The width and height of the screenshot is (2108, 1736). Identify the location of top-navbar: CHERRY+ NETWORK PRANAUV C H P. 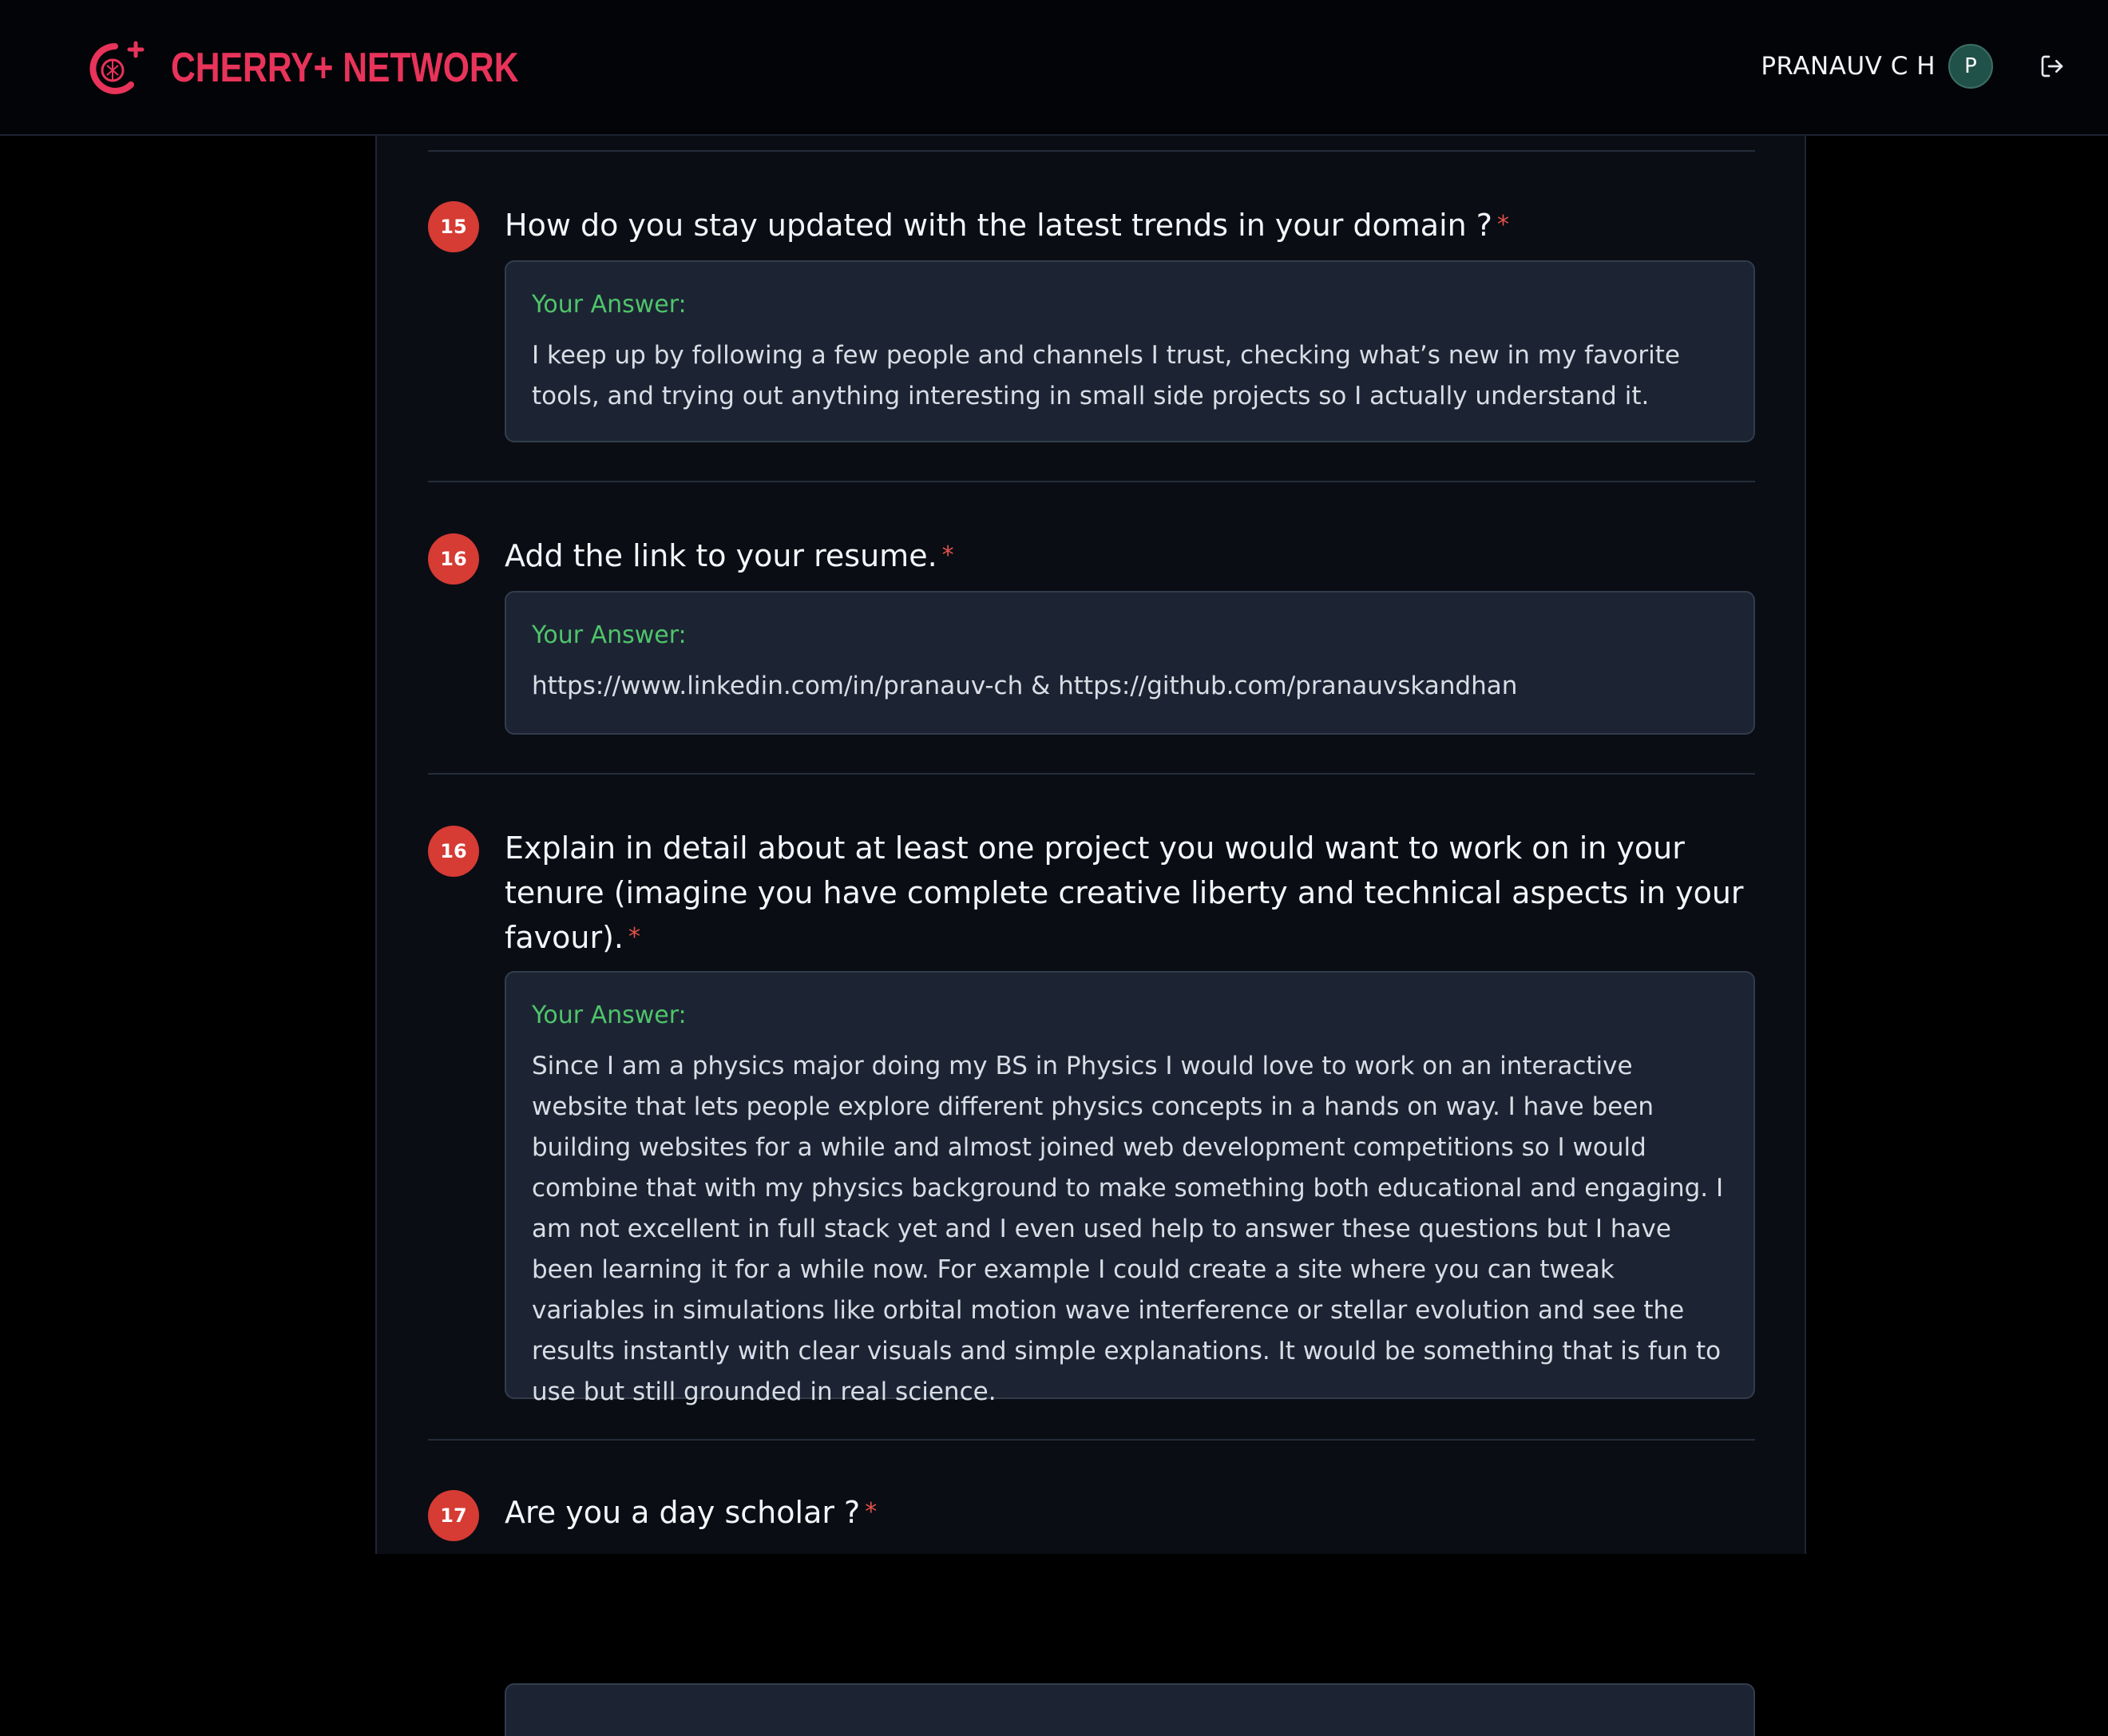
(1054, 68).